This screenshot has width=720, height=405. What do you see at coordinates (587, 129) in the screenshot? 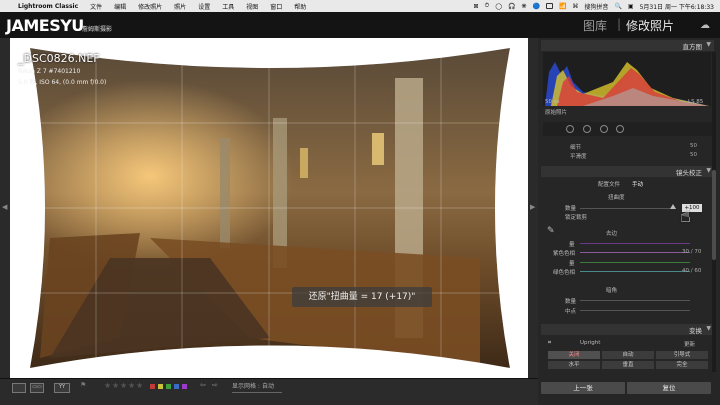
I see `spot-removal-icon` at bounding box center [587, 129].